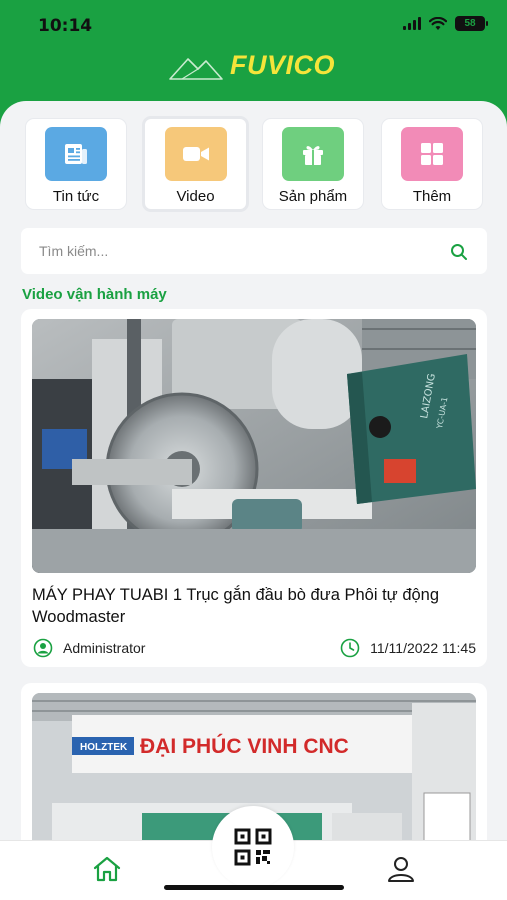  I want to click on brand-name: FUVICO, so click(283, 65).